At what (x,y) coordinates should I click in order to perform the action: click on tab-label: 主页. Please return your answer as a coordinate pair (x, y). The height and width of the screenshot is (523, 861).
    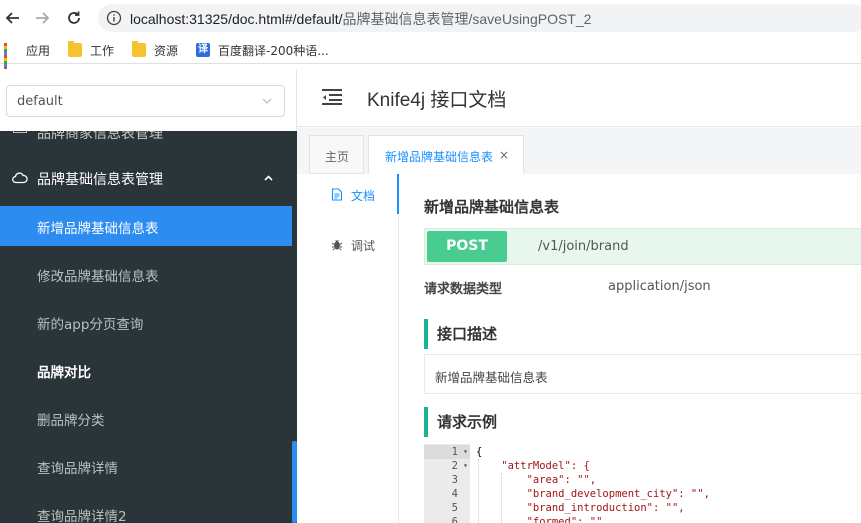
    Looking at the image, I should click on (337, 157).